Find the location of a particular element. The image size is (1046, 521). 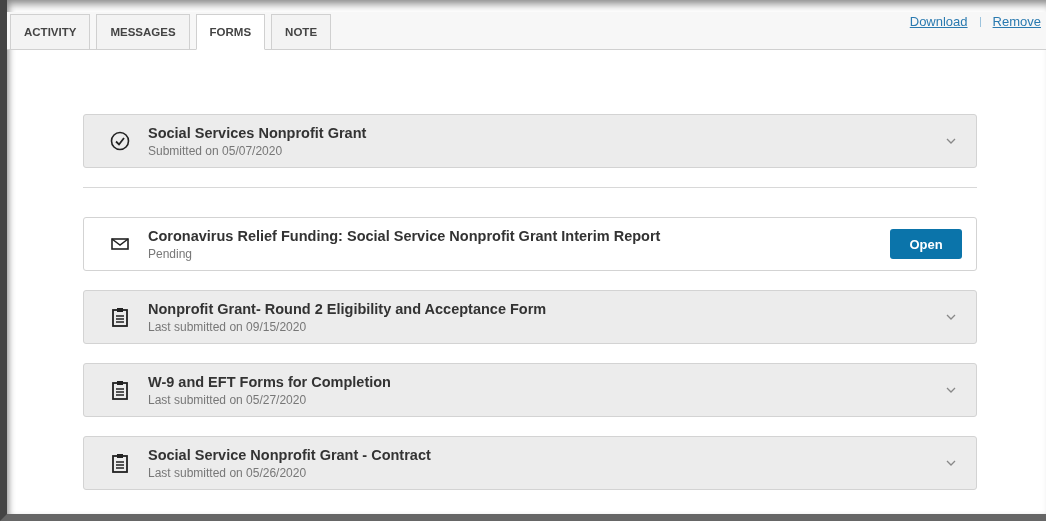

form-status: Last submitted on 05/27/2020 is located at coordinates (228, 399).